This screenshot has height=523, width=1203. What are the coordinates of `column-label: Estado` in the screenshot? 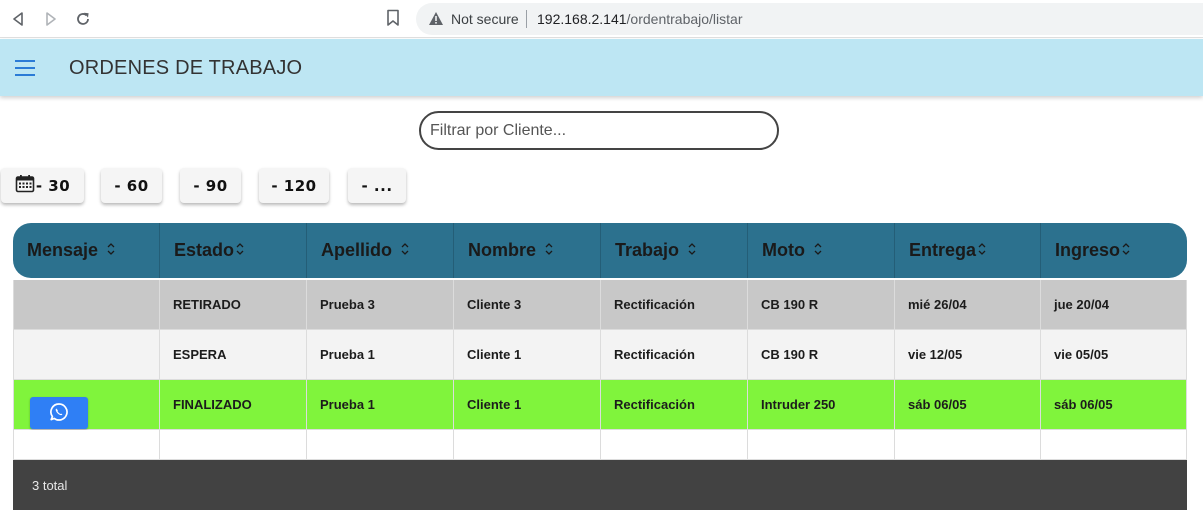 It's located at (204, 250).